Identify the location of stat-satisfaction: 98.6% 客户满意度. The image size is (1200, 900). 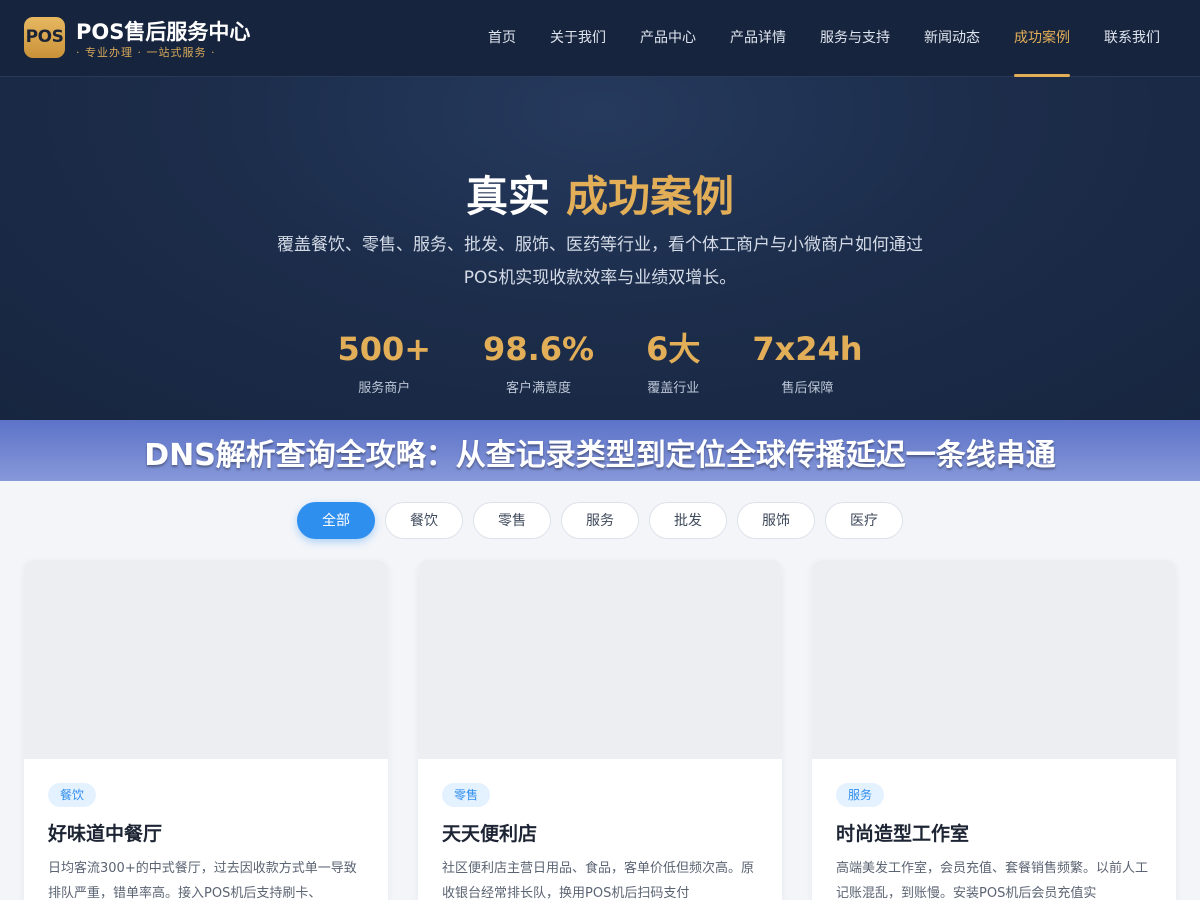
(538, 362).